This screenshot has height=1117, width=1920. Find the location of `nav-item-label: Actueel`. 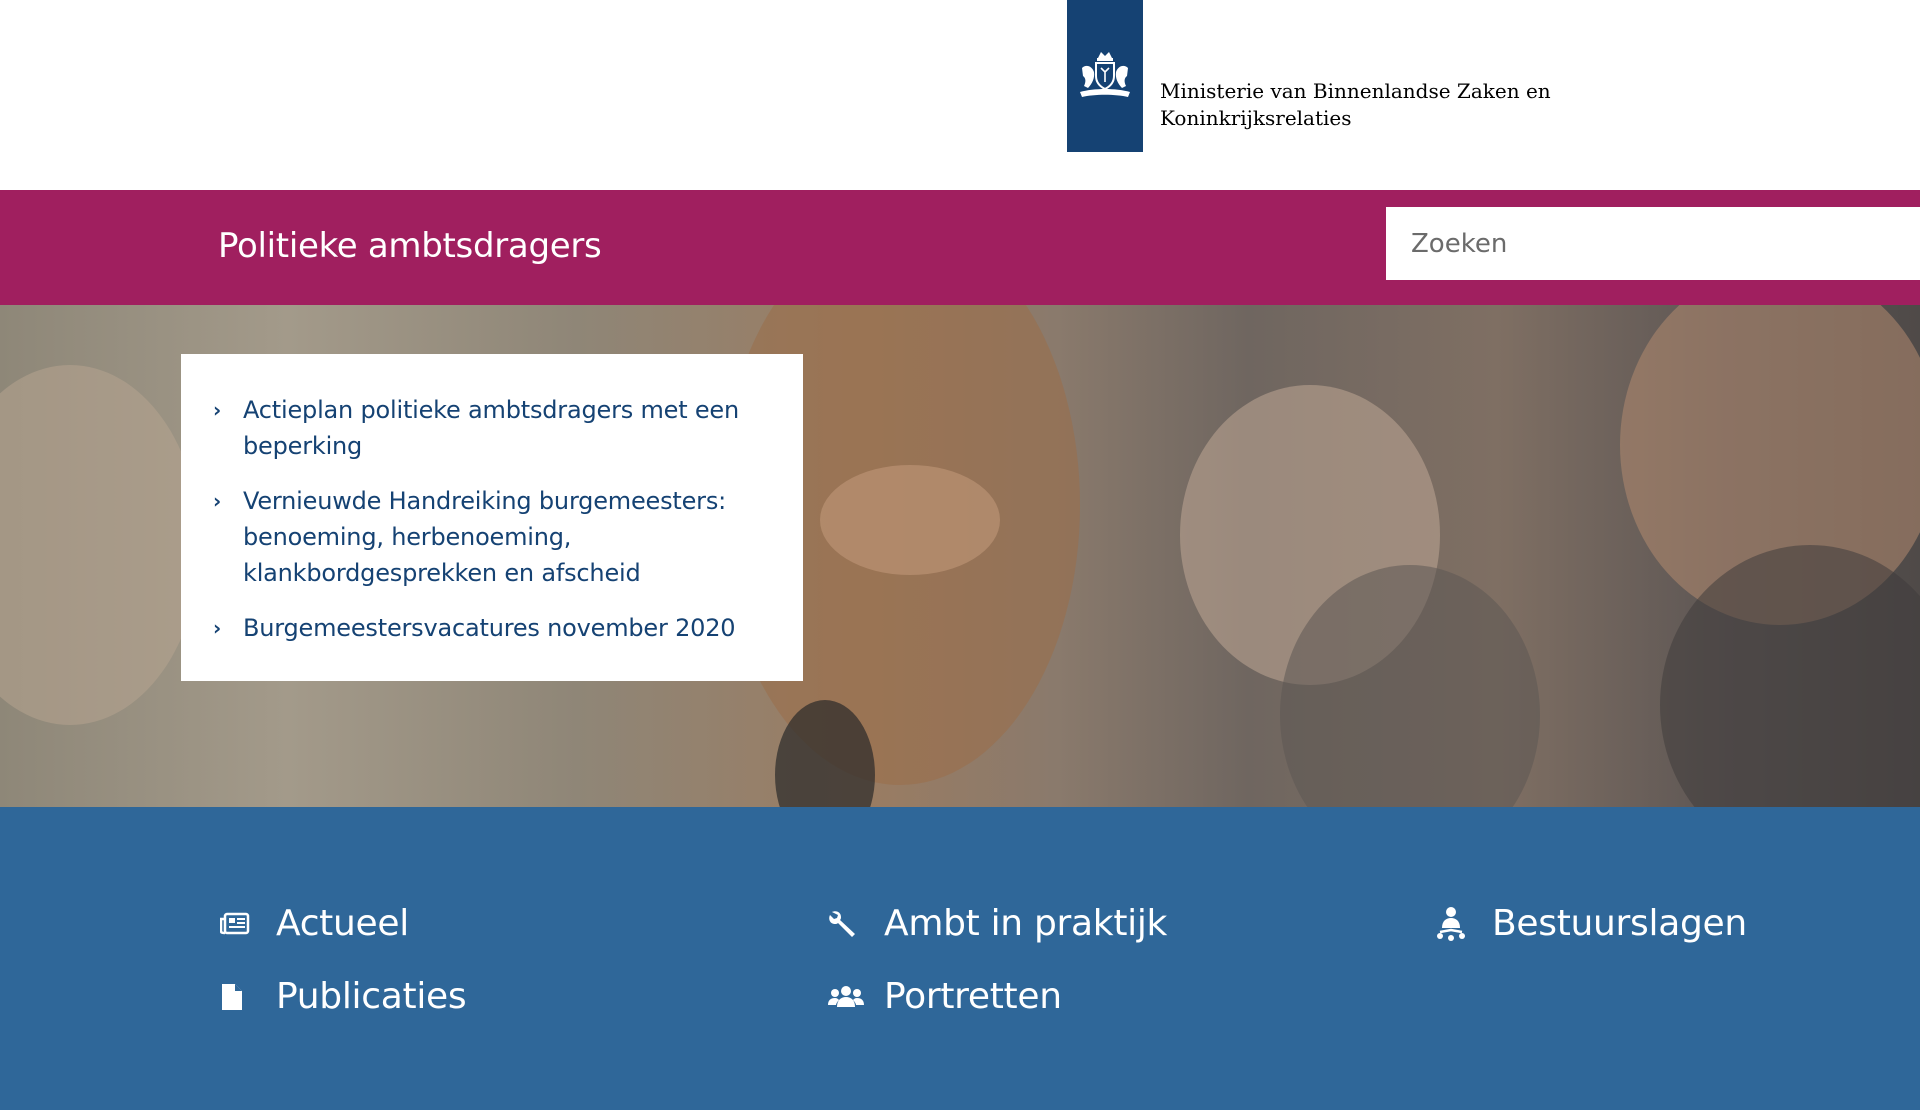

nav-item-label: Actueel is located at coordinates (342, 923).